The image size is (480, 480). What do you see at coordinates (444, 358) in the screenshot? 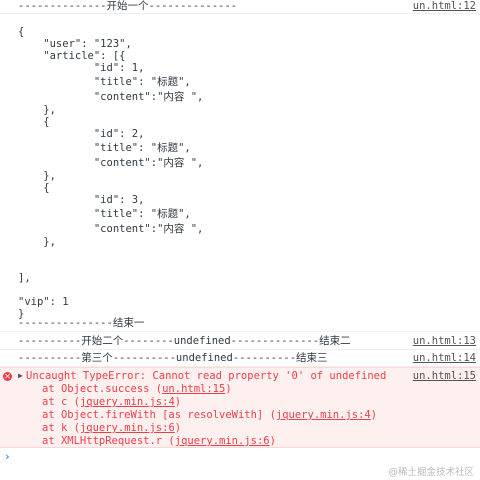
I see `source-link: un.html:14` at bounding box center [444, 358].